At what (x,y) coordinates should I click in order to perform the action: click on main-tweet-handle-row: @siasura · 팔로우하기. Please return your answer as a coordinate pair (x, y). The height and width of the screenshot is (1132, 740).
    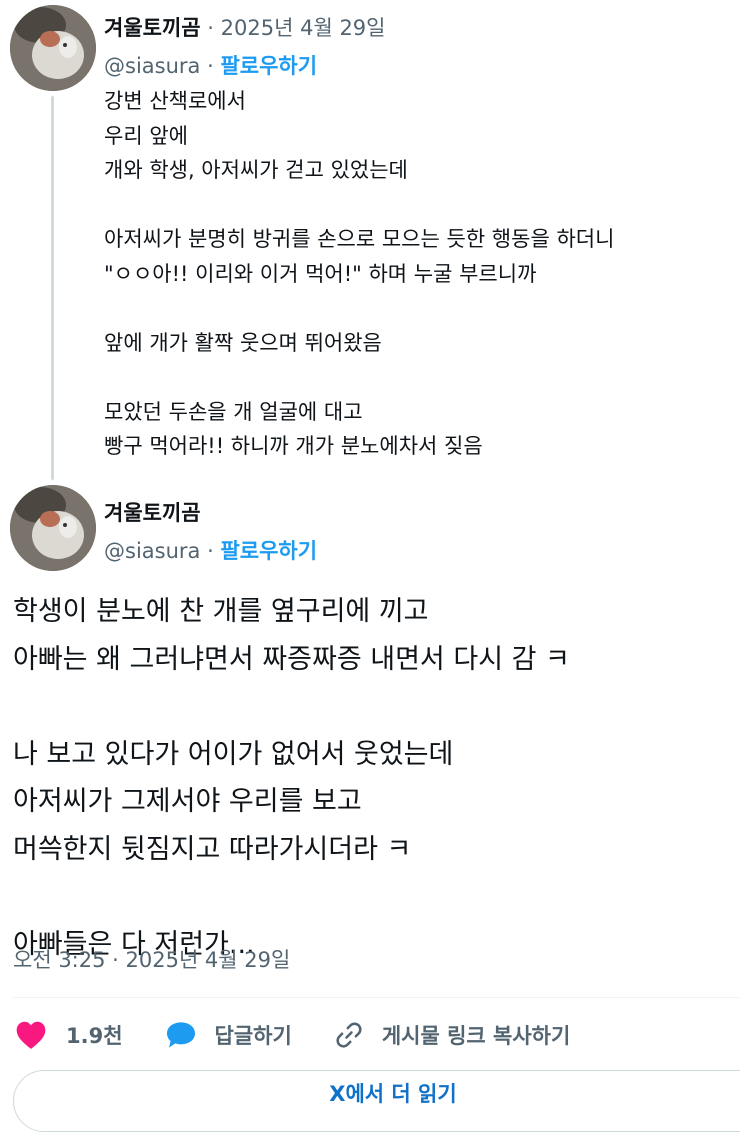
    Looking at the image, I should click on (210, 550).